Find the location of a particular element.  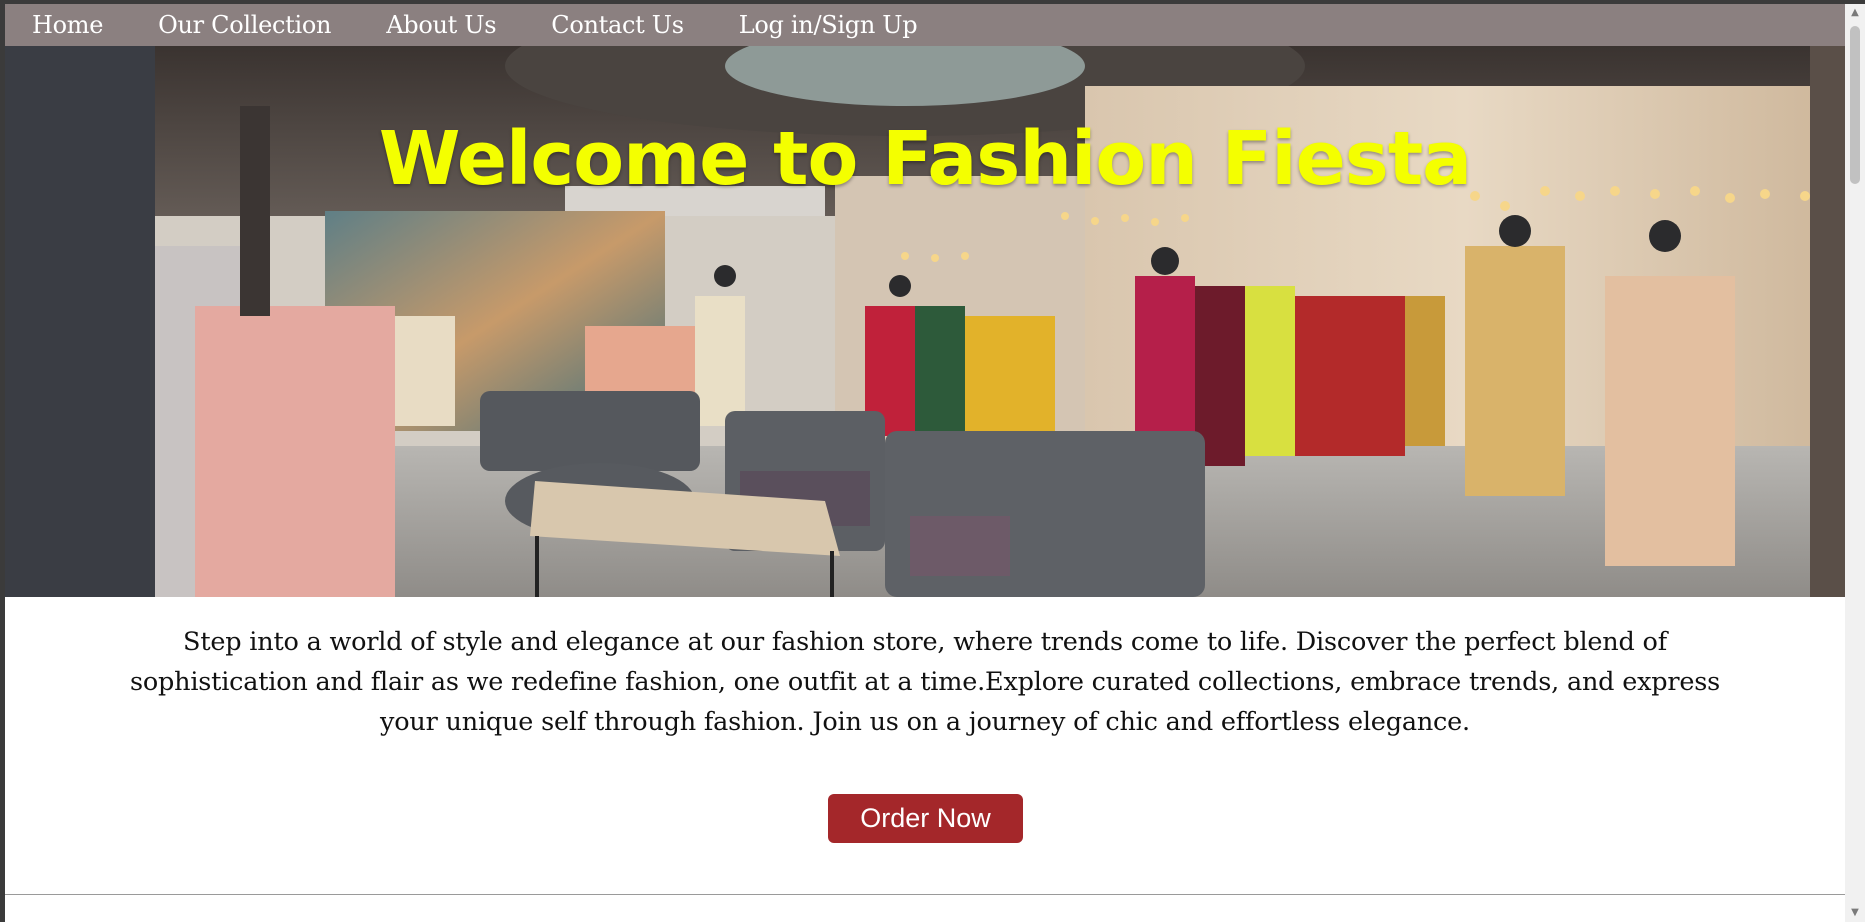

scroll-up-arrow-icon: ▲ is located at coordinates (1855, 13).